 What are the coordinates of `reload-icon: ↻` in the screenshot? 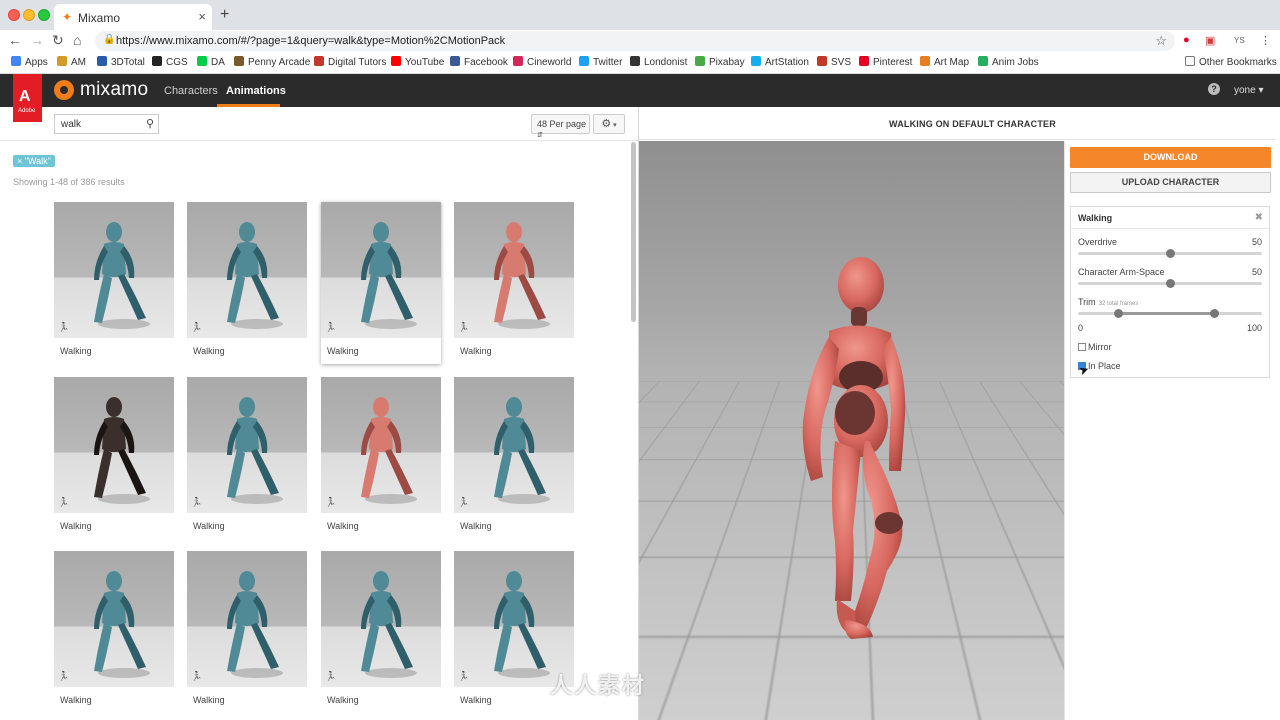 It's located at (58, 40).